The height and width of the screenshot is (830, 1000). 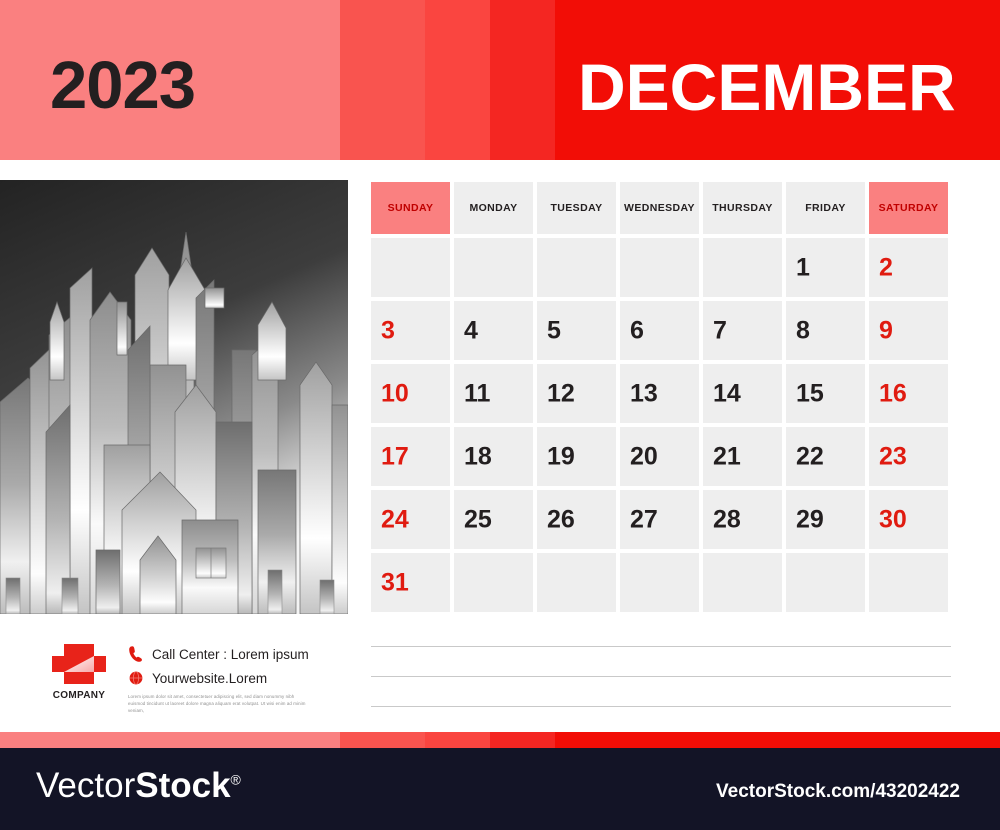 I want to click on calendar-day-11: 11, so click(x=493, y=393).